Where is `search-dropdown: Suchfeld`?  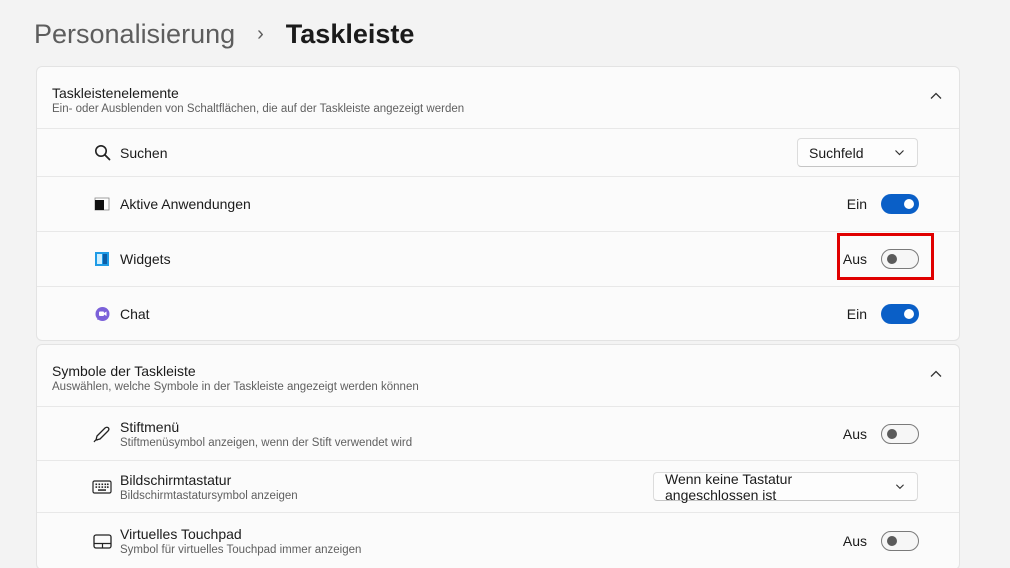
search-dropdown: Suchfeld is located at coordinates (857, 152).